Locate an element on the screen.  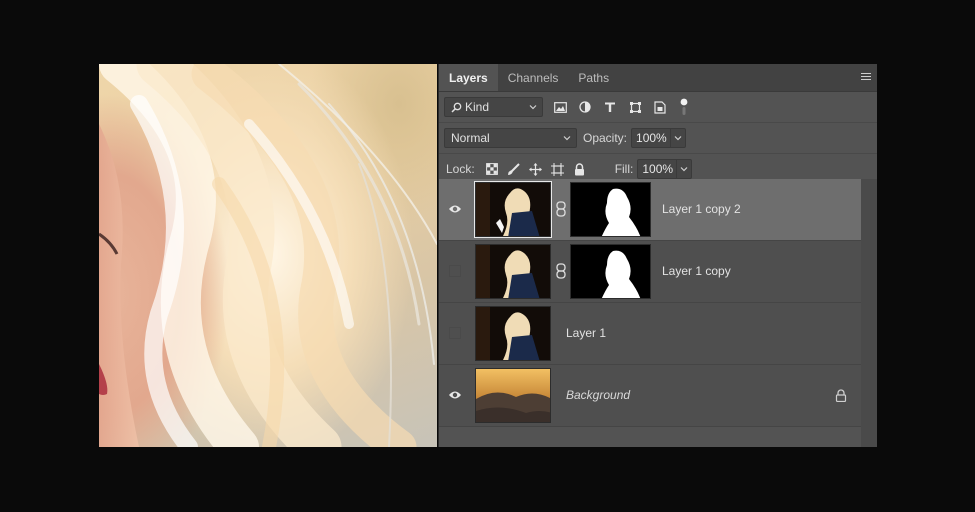
layer-row: Layer 1 copy 2 is located at coordinates (650, 210).